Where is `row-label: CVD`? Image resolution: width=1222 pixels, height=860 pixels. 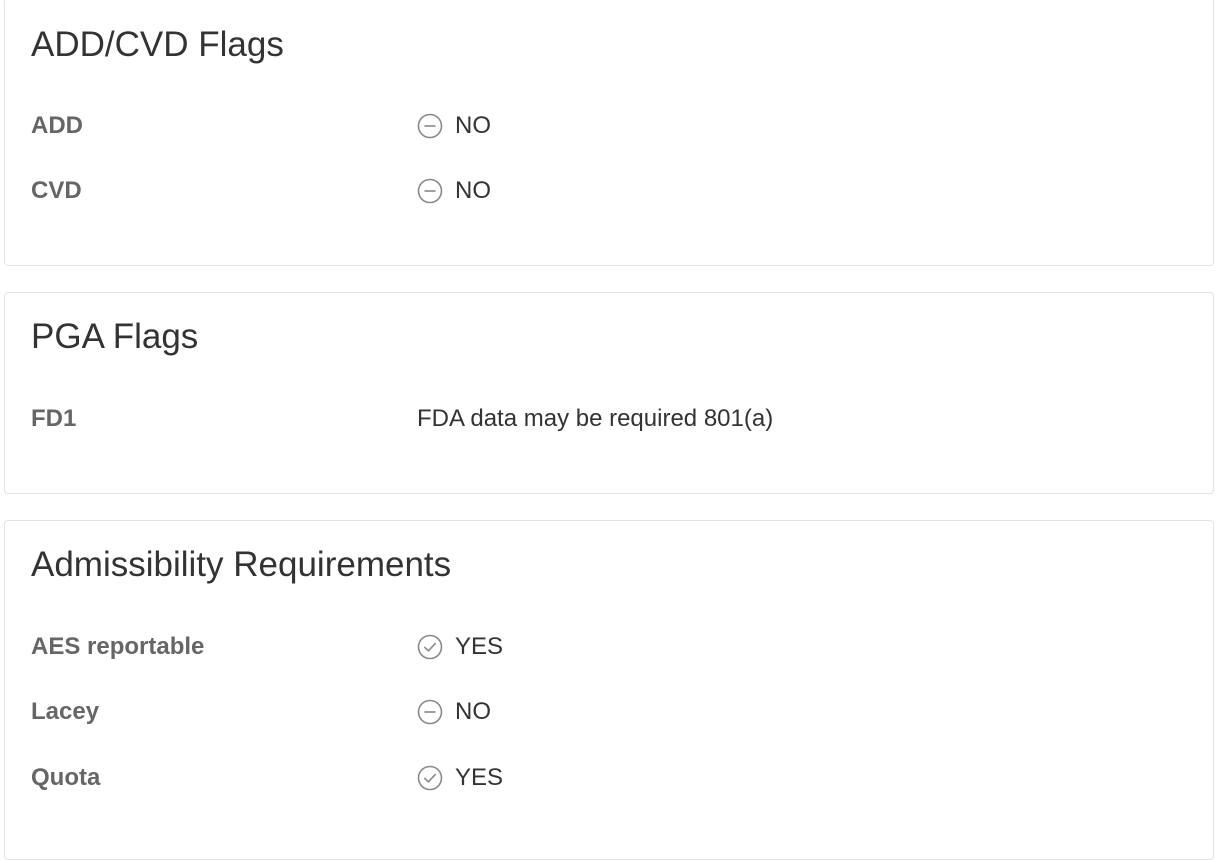
row-label: CVD is located at coordinates (56, 190).